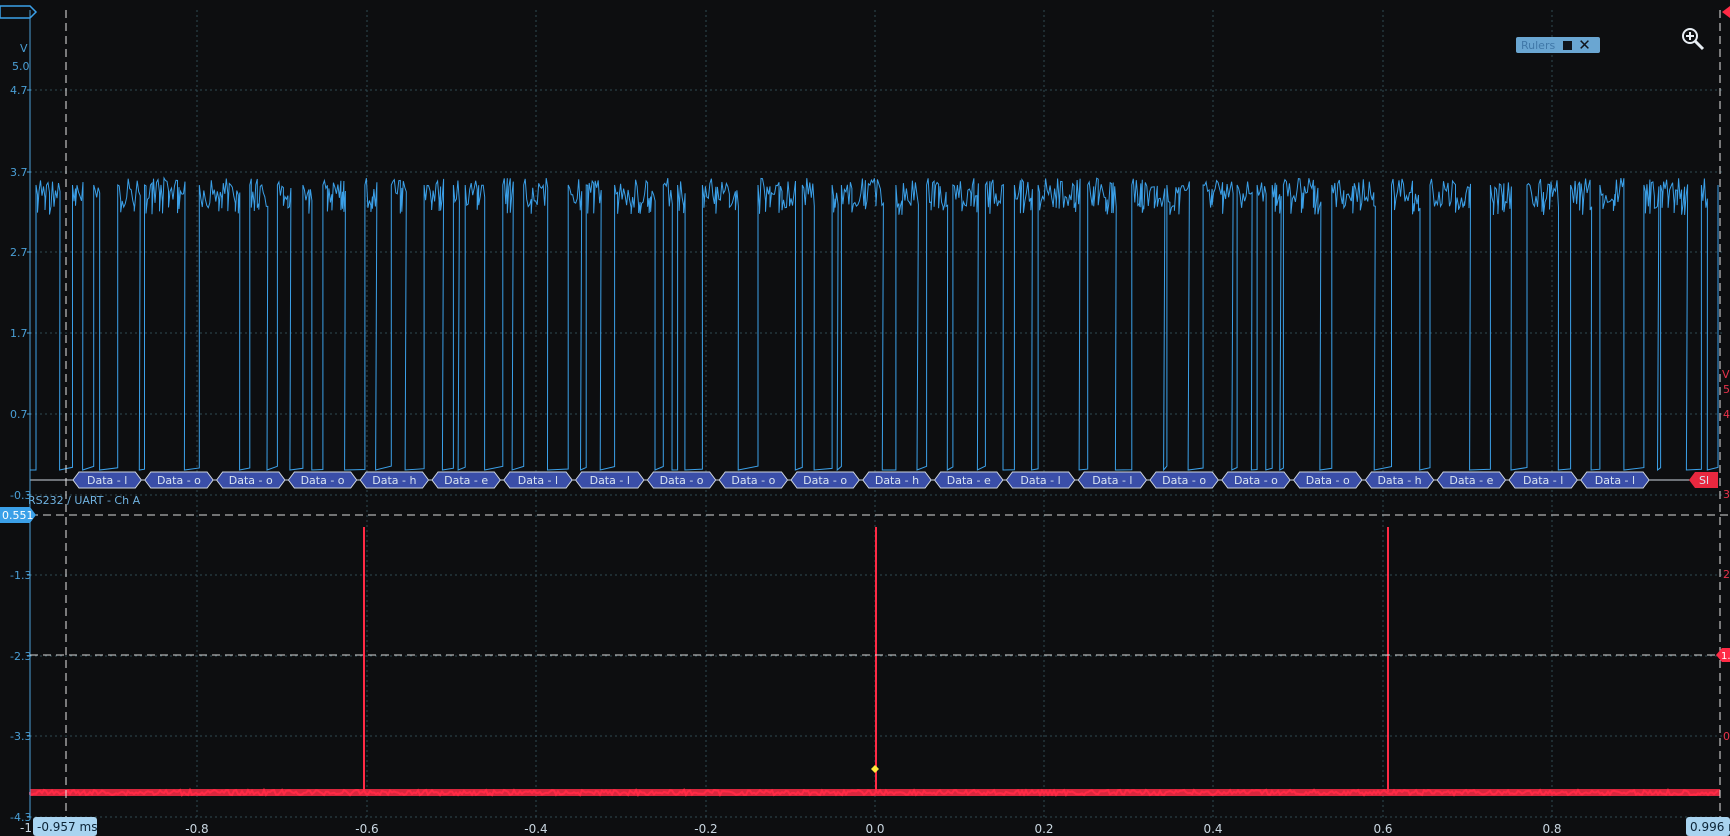 The height and width of the screenshot is (836, 1730). What do you see at coordinates (875, 769) in the screenshot?
I see `trigger-marker` at bounding box center [875, 769].